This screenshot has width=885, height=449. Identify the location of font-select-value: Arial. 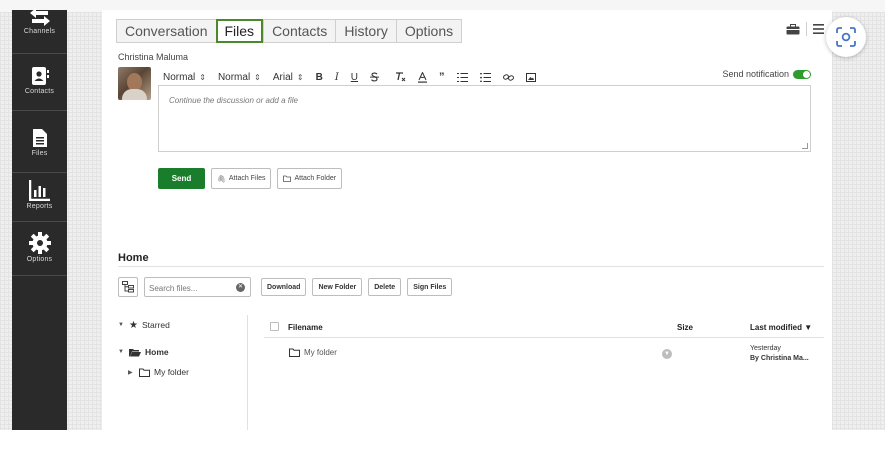
(282, 77).